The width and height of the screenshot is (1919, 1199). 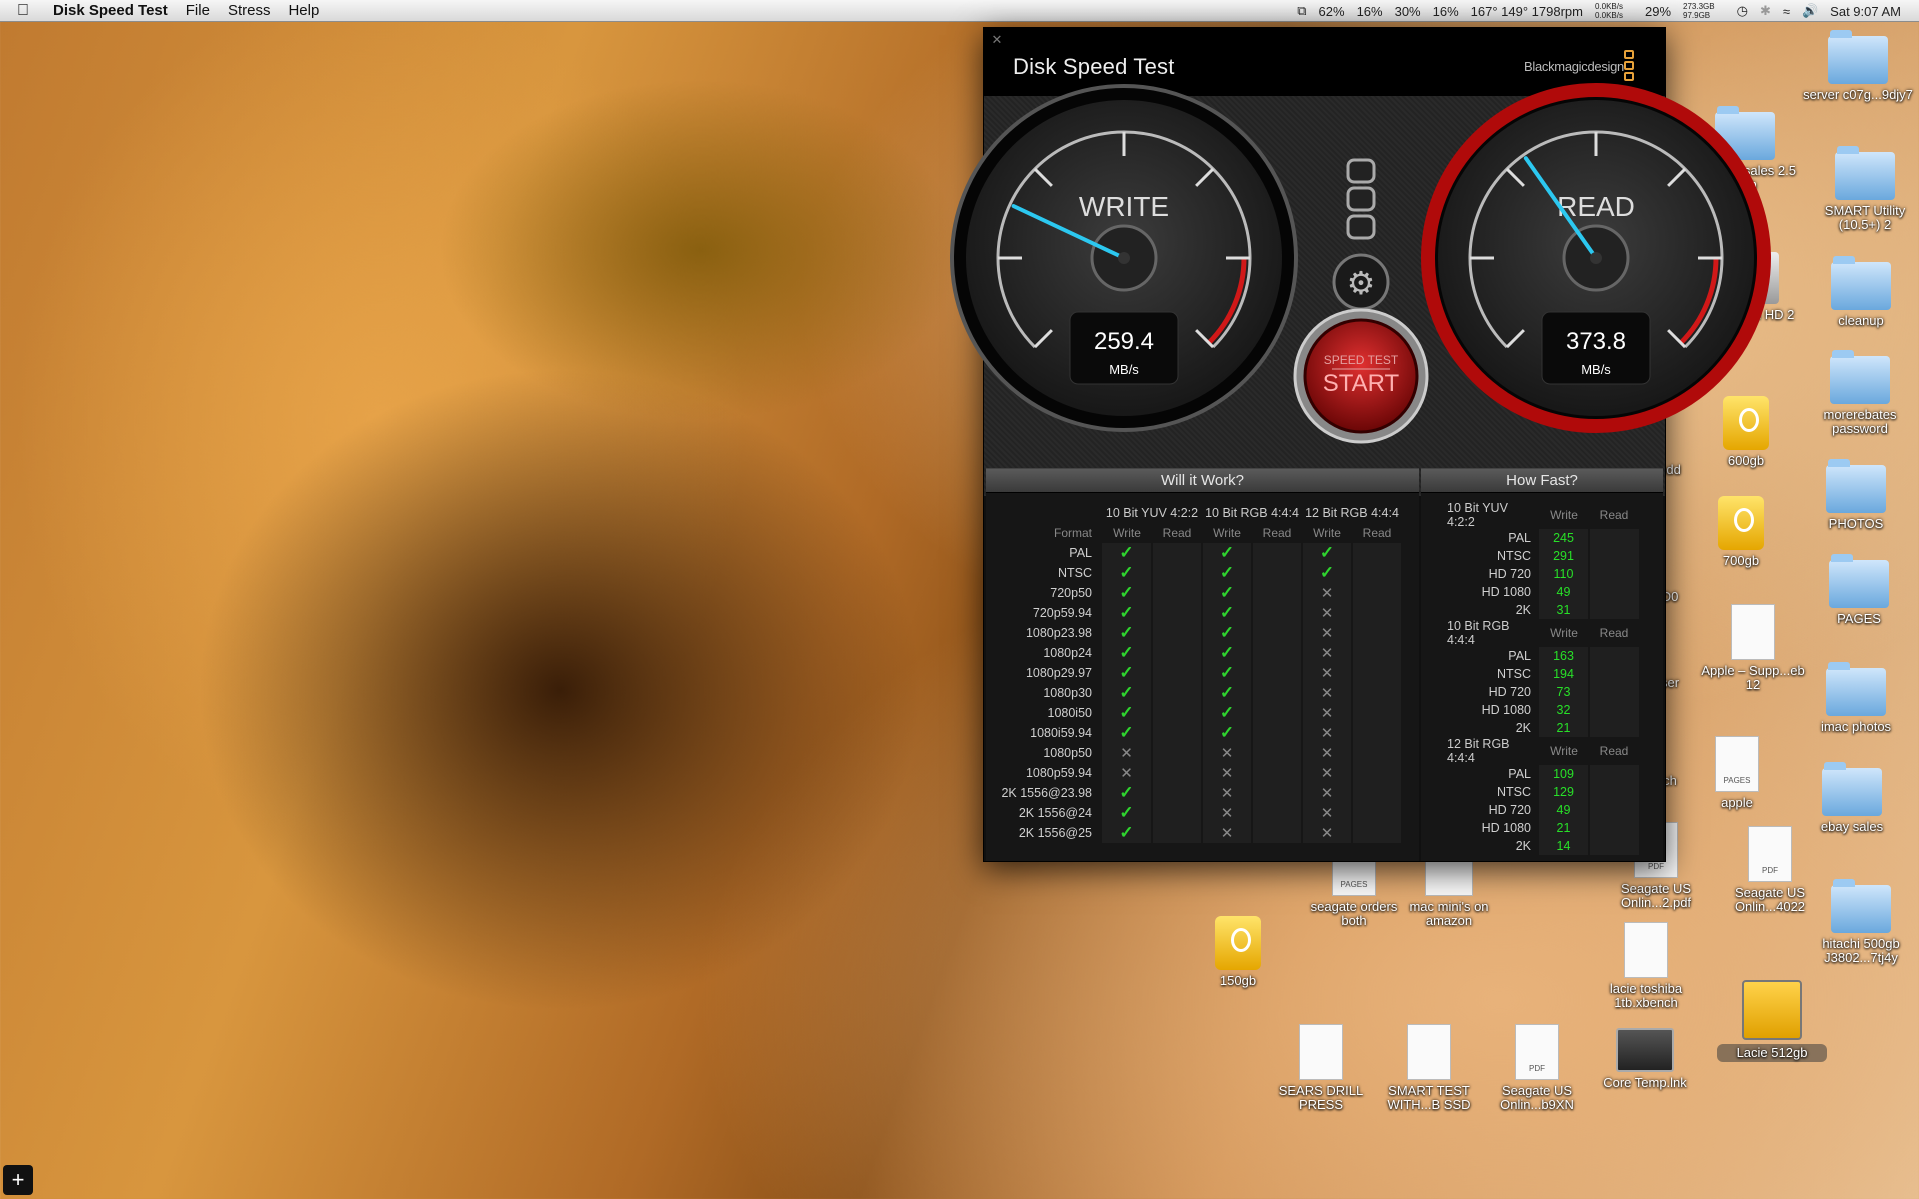 What do you see at coordinates (1536, 710) in the screenshot?
I see `speed-row: HD 1080 32` at bounding box center [1536, 710].